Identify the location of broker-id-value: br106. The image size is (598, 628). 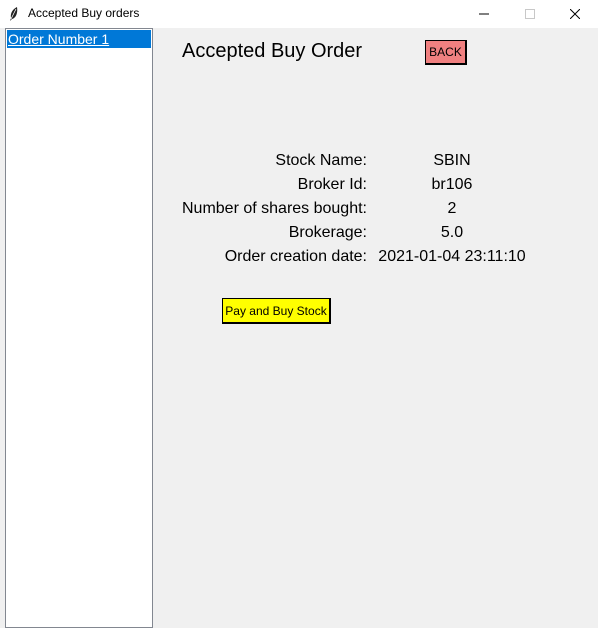
(452, 184).